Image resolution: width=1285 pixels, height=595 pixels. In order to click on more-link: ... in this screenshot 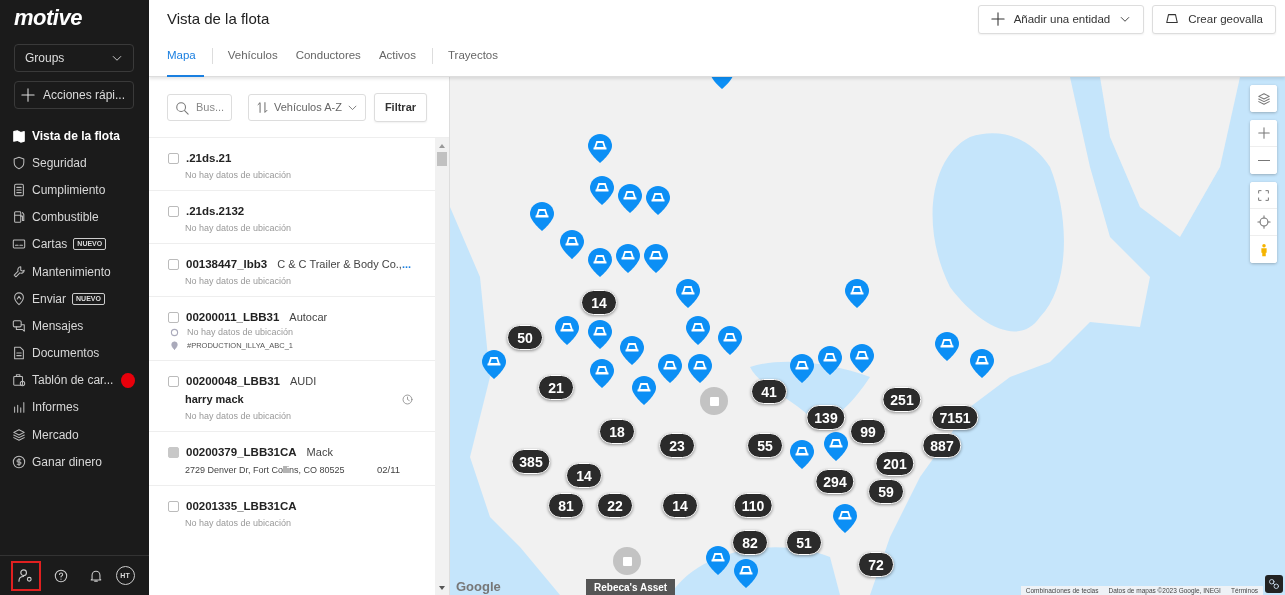, I will do `click(406, 264)`.